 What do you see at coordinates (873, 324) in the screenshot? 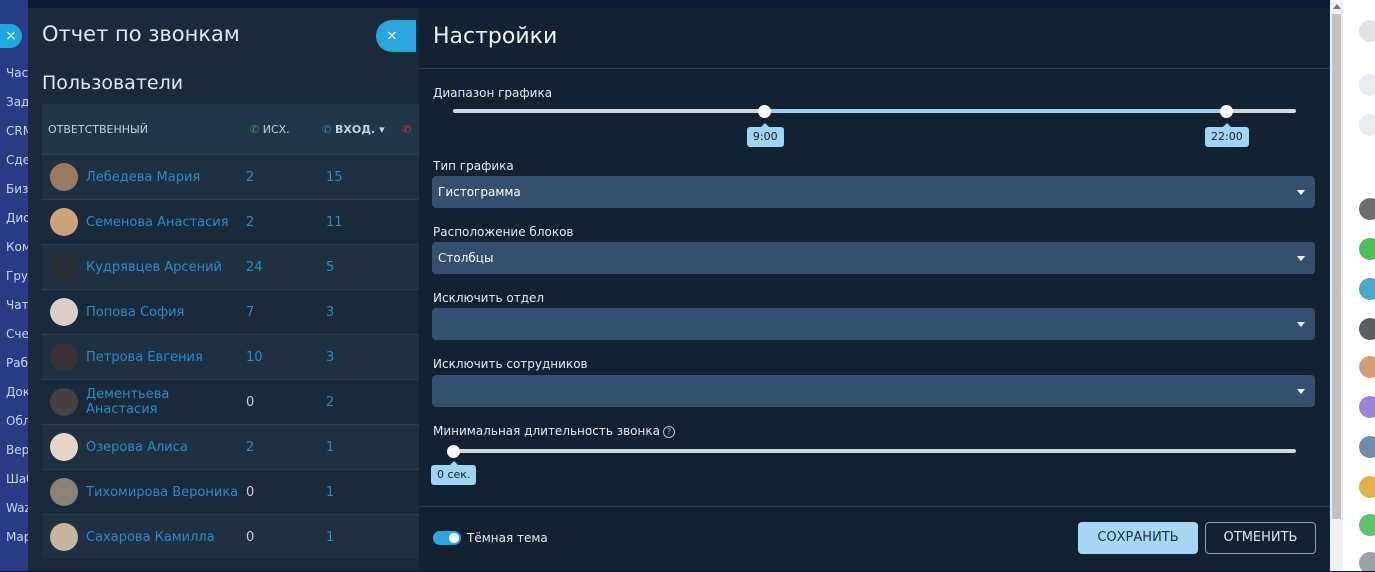
I see `exclude-department-select` at bounding box center [873, 324].